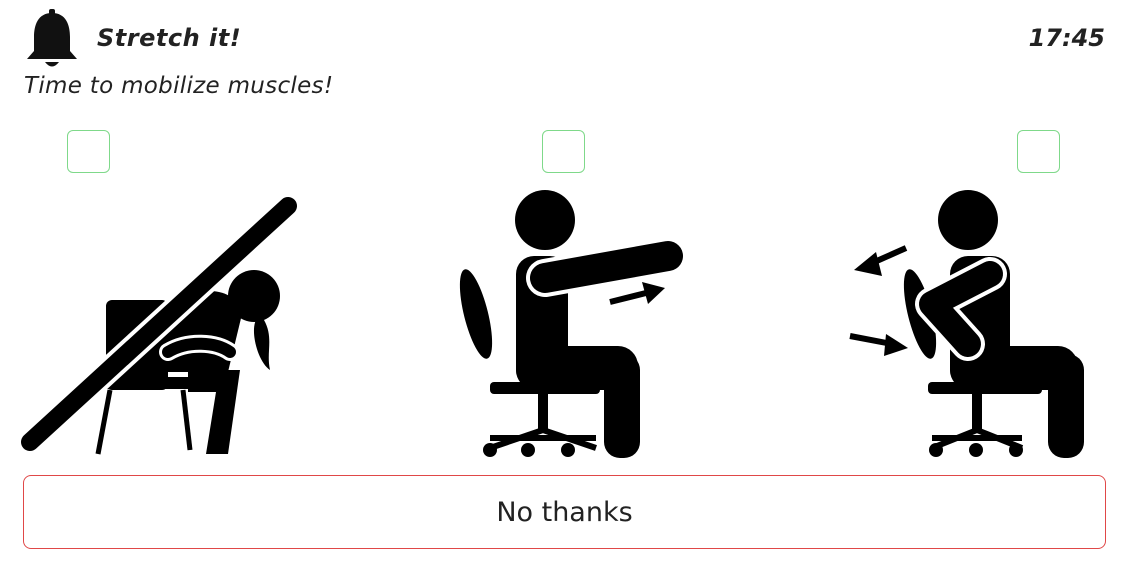 This screenshot has height=563, width=1131. Describe the element at coordinates (52, 38) in the screenshot. I see `bell-icon` at that location.